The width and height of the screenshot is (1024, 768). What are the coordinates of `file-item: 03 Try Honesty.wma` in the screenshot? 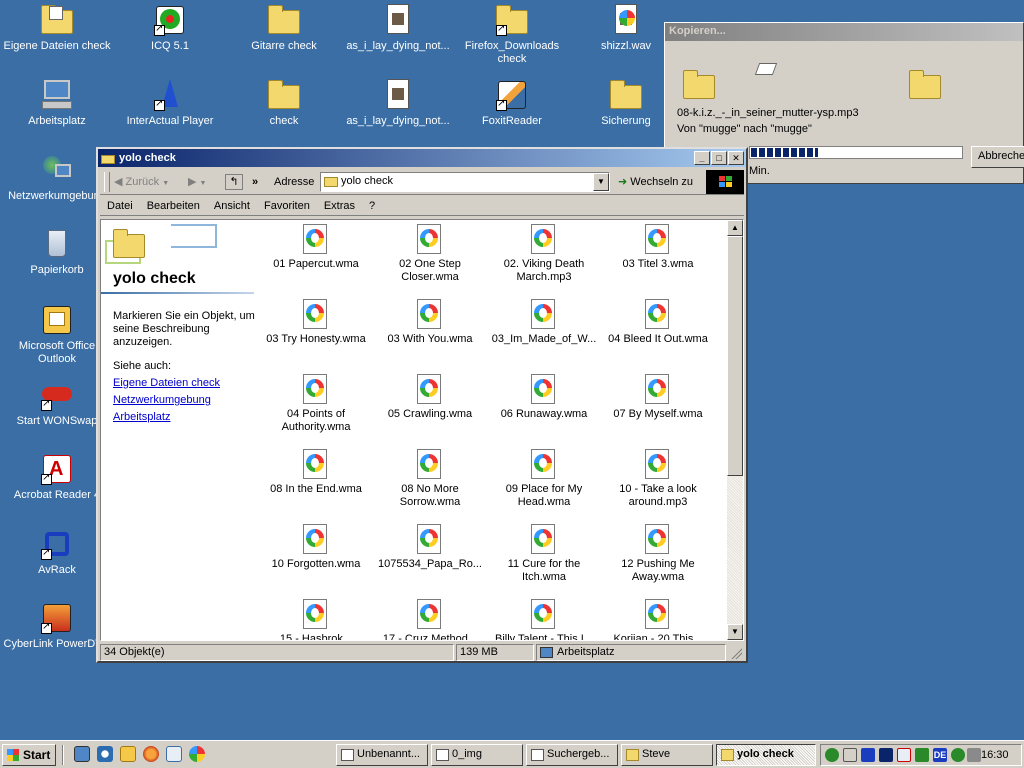 It's located at (316, 321).